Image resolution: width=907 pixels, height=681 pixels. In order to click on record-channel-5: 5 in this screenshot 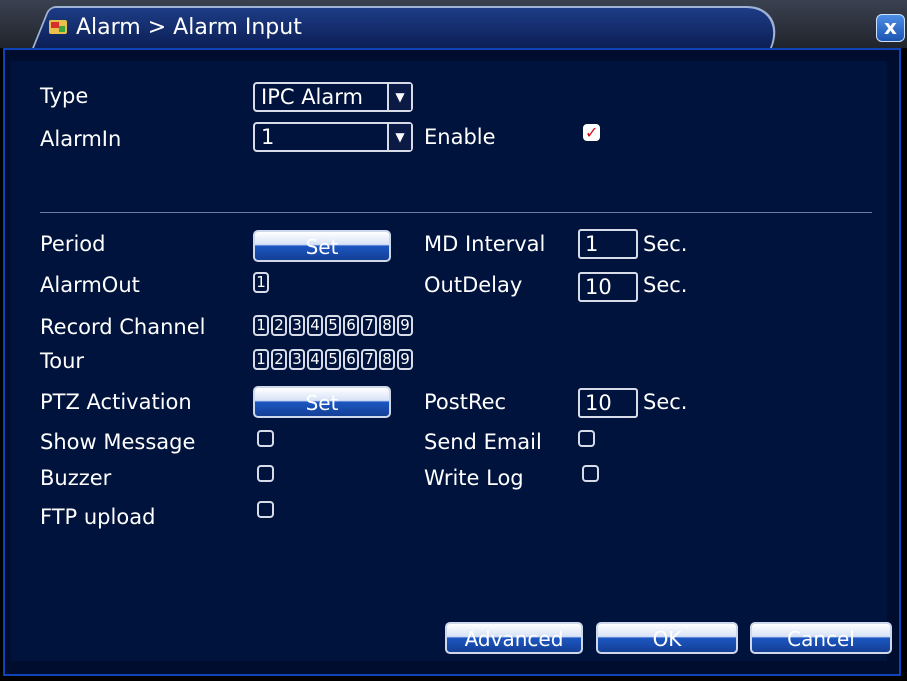, I will do `click(333, 325)`.